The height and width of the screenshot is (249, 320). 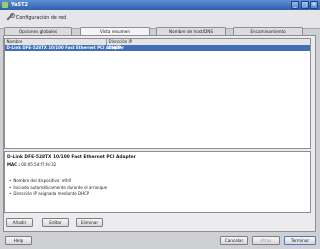 I want to click on mac-address: MAC : 00:05:5d:f7:fe:32, so click(x=31, y=164).